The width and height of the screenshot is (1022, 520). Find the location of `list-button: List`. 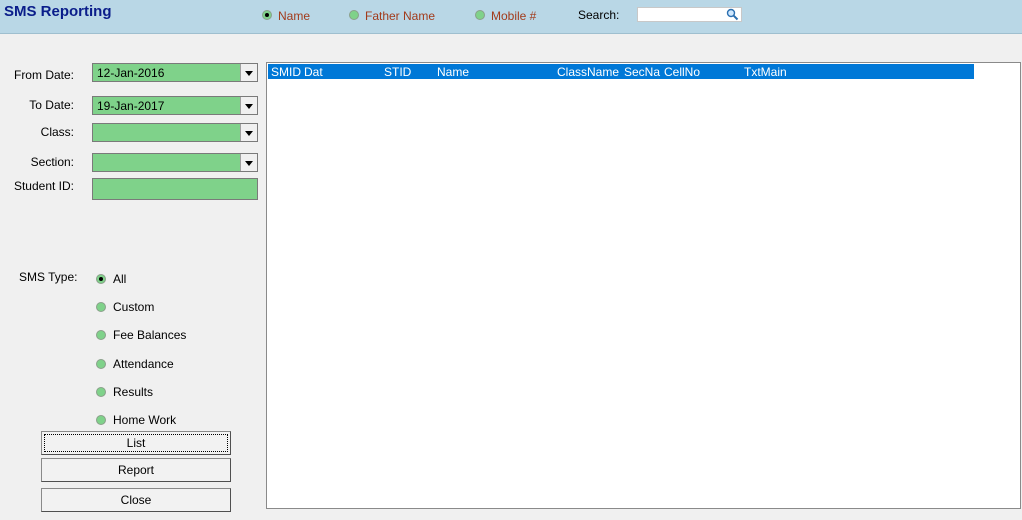

list-button: List is located at coordinates (136, 443).